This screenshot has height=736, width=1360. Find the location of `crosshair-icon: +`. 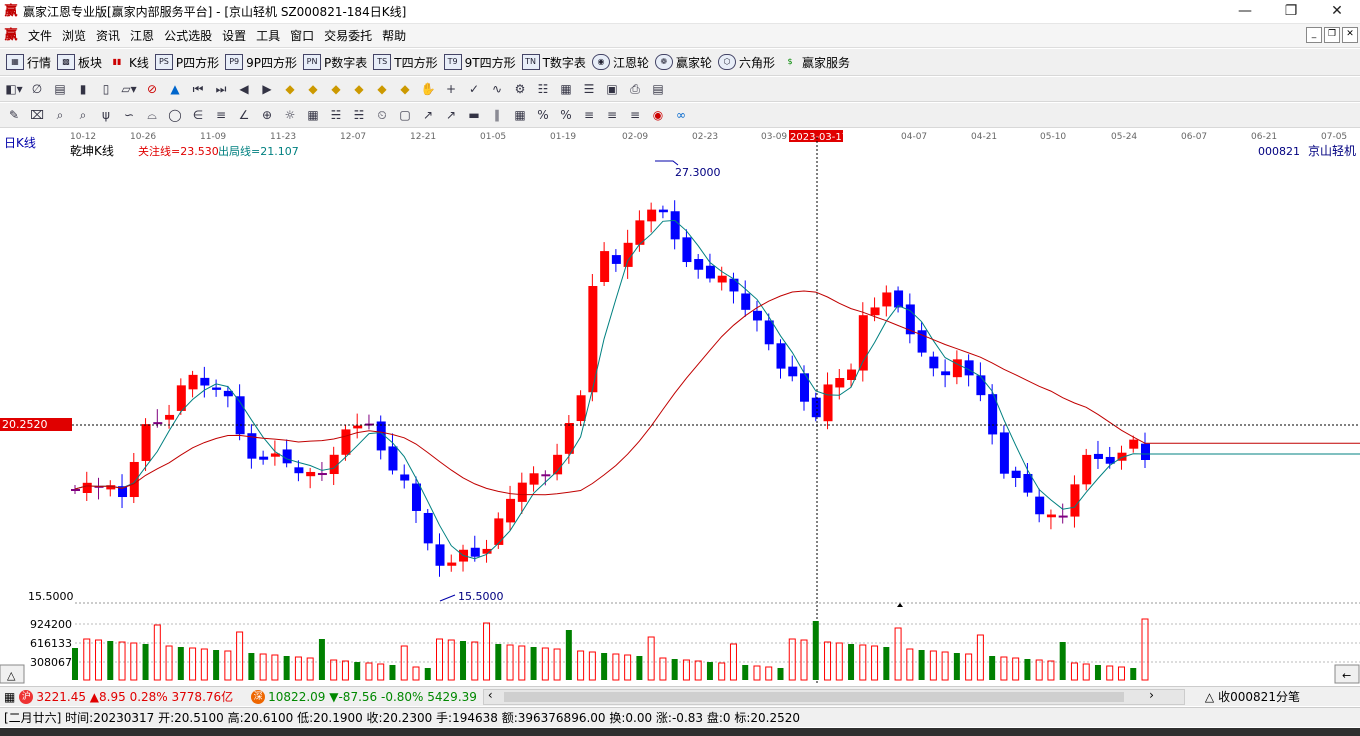

crosshair-icon: + is located at coordinates (451, 89).